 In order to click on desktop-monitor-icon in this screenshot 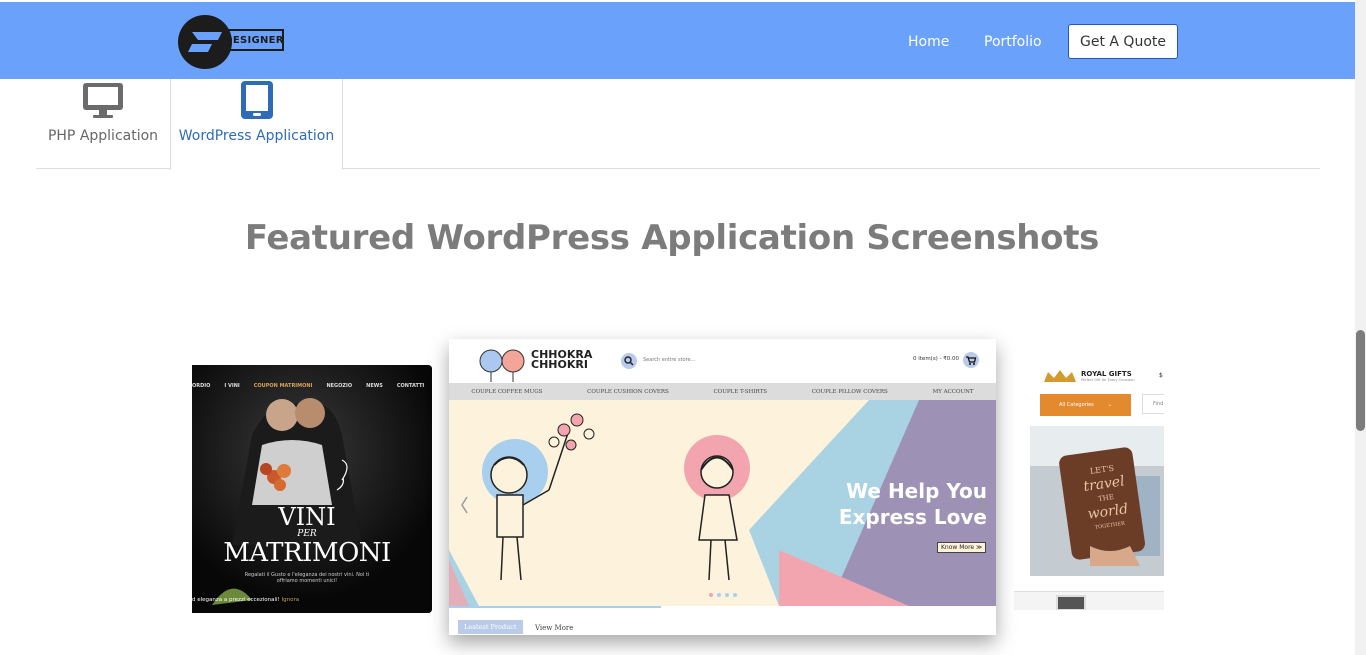, I will do `click(103, 100)`.